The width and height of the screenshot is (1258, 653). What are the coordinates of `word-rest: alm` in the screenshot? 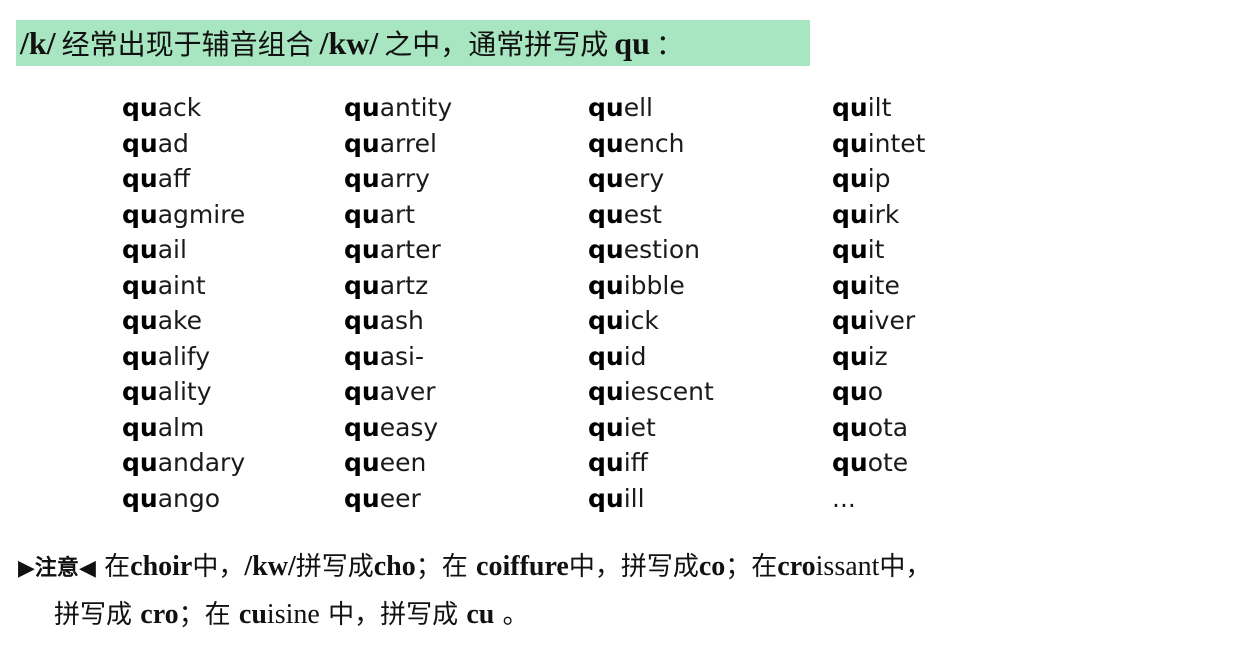 It's located at (181, 427).